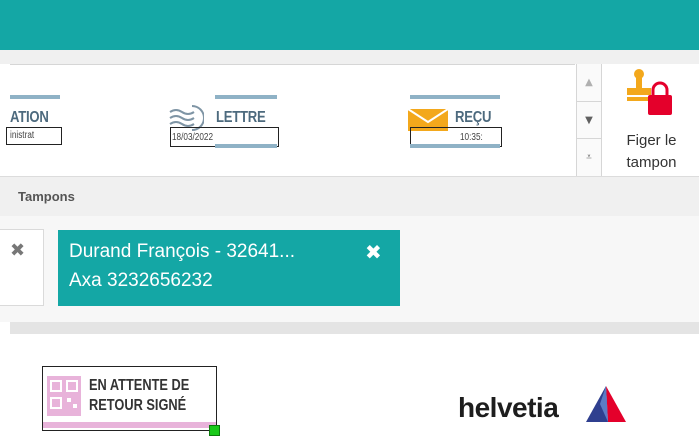  I want to click on top-gap, so click(349, 57).